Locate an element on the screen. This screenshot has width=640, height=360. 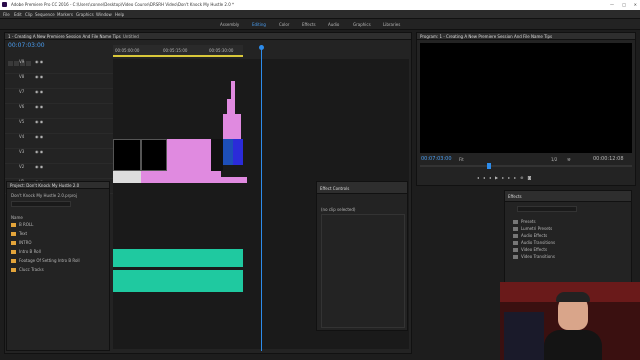
maximize-button: □ is located at coordinates (624, 4).